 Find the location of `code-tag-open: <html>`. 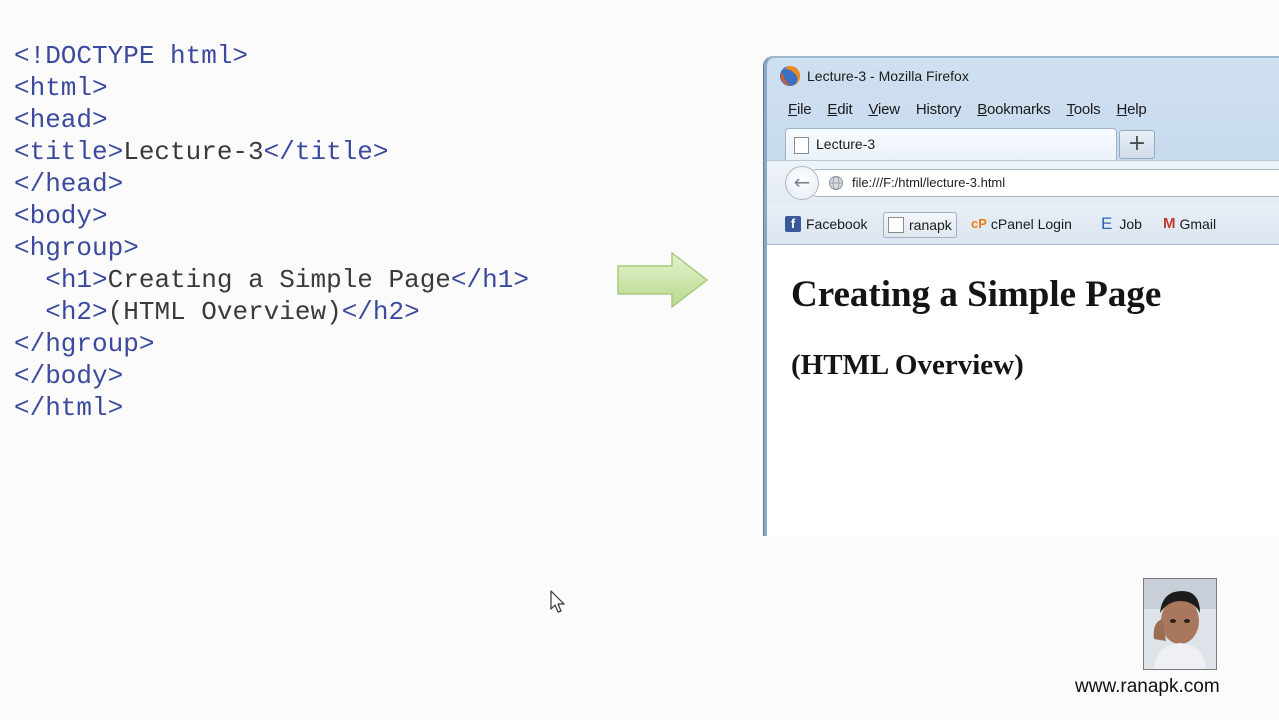

code-tag-open: <html> is located at coordinates (61, 88).